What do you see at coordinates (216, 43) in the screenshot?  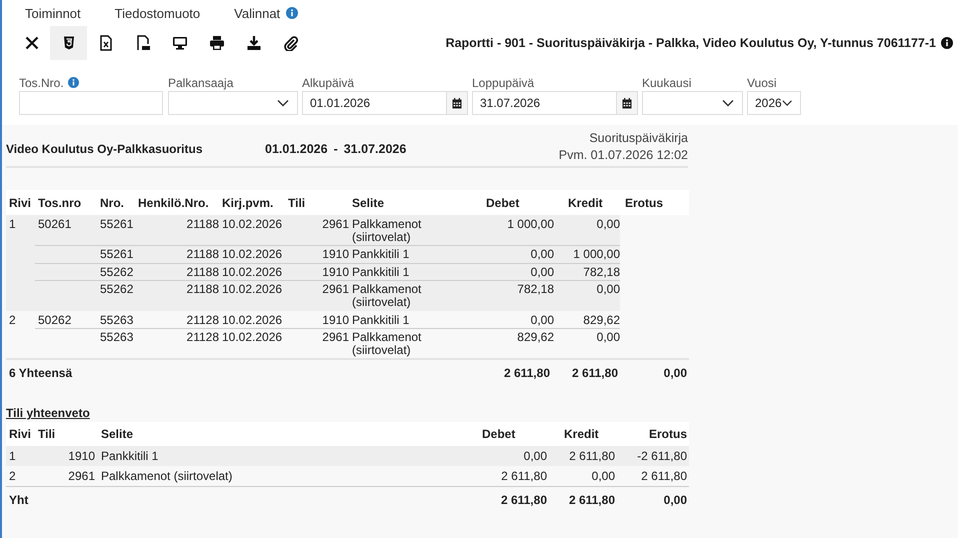 I see `printer-icon` at bounding box center [216, 43].